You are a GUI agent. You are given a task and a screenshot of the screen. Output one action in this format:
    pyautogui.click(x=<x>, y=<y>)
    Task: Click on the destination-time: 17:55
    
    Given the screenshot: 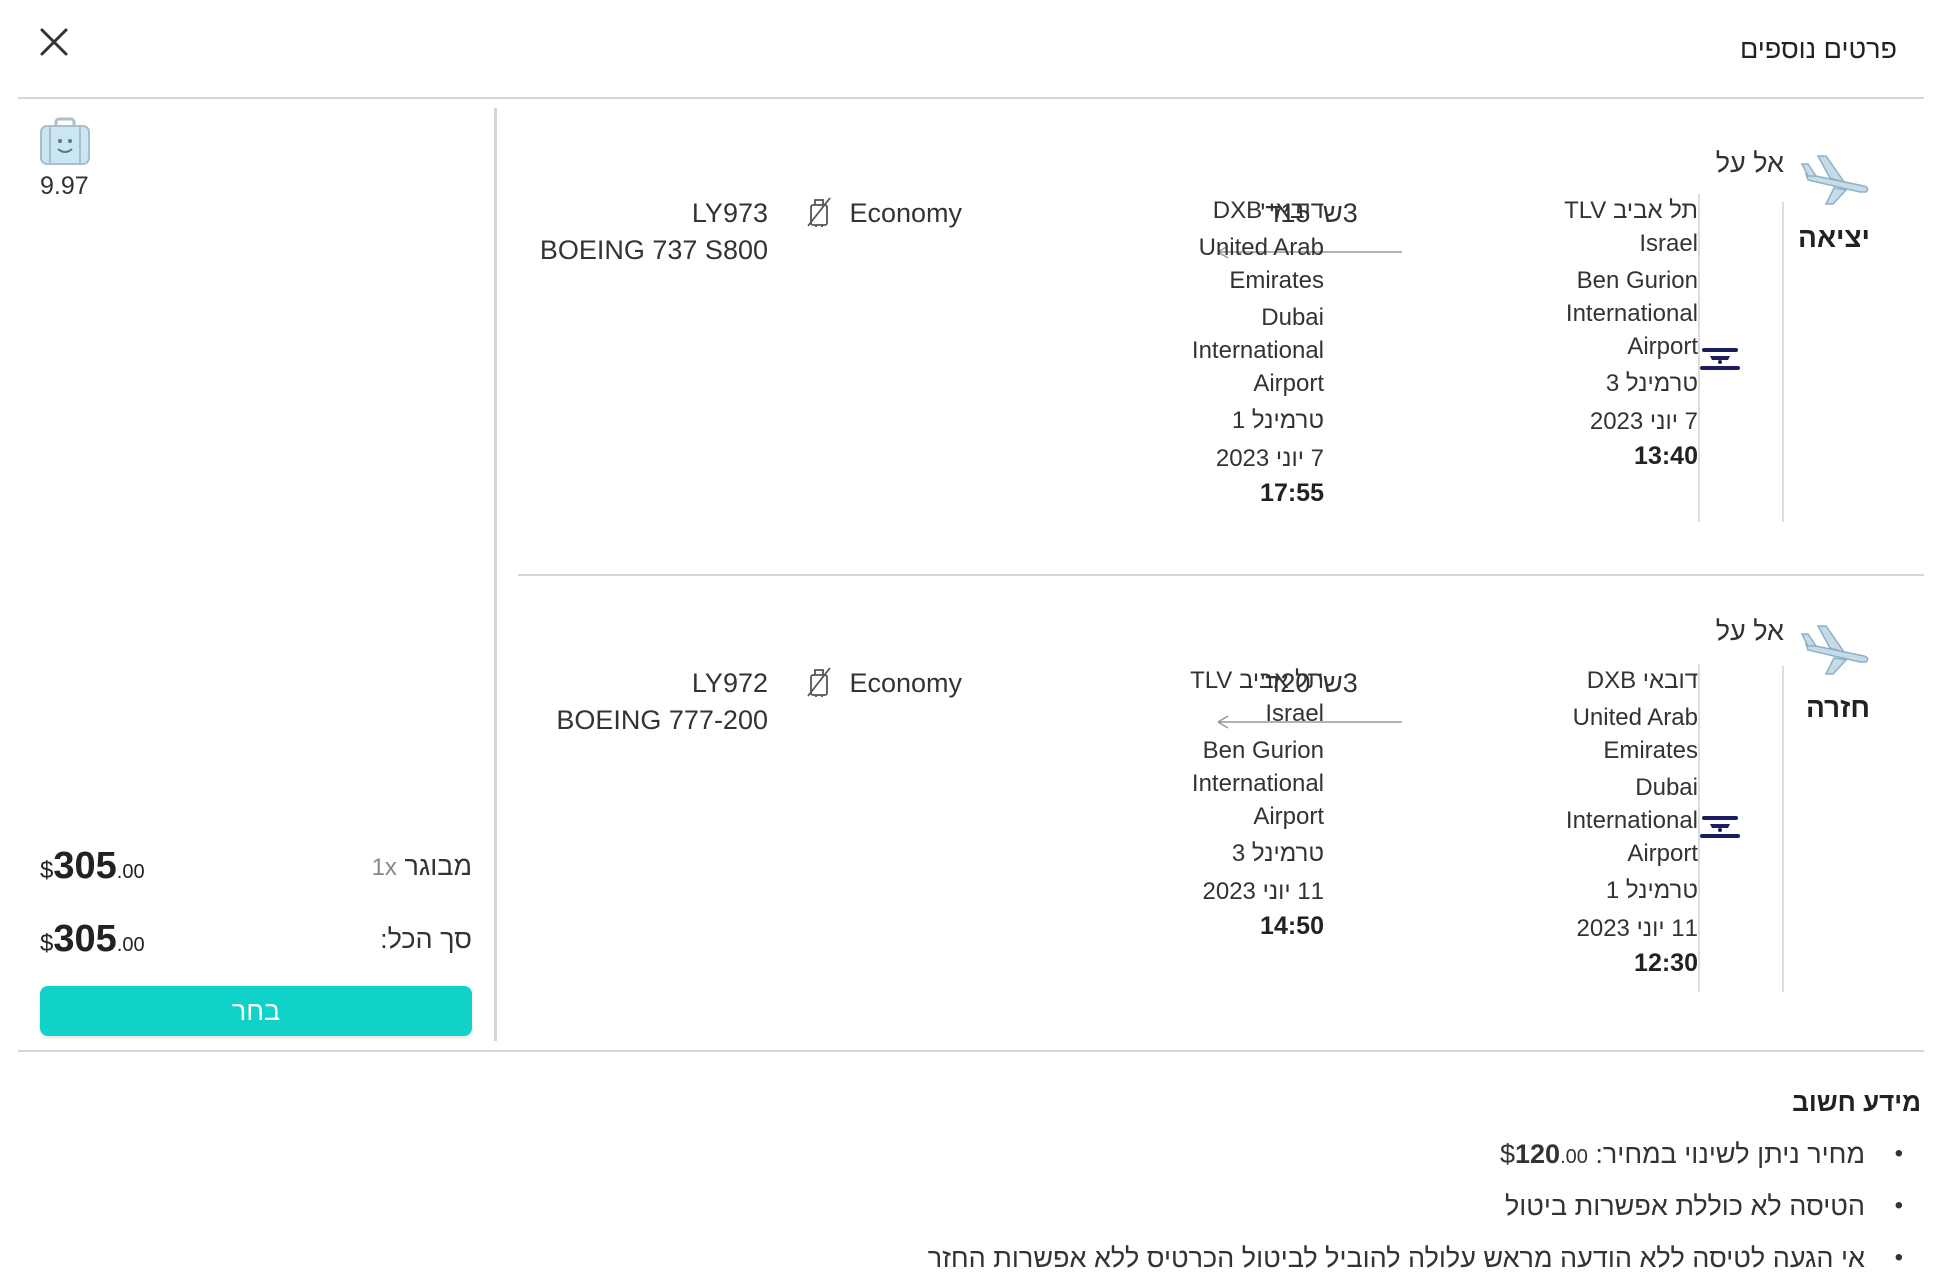 What is the action you would take?
    pyautogui.click(x=1292, y=493)
    